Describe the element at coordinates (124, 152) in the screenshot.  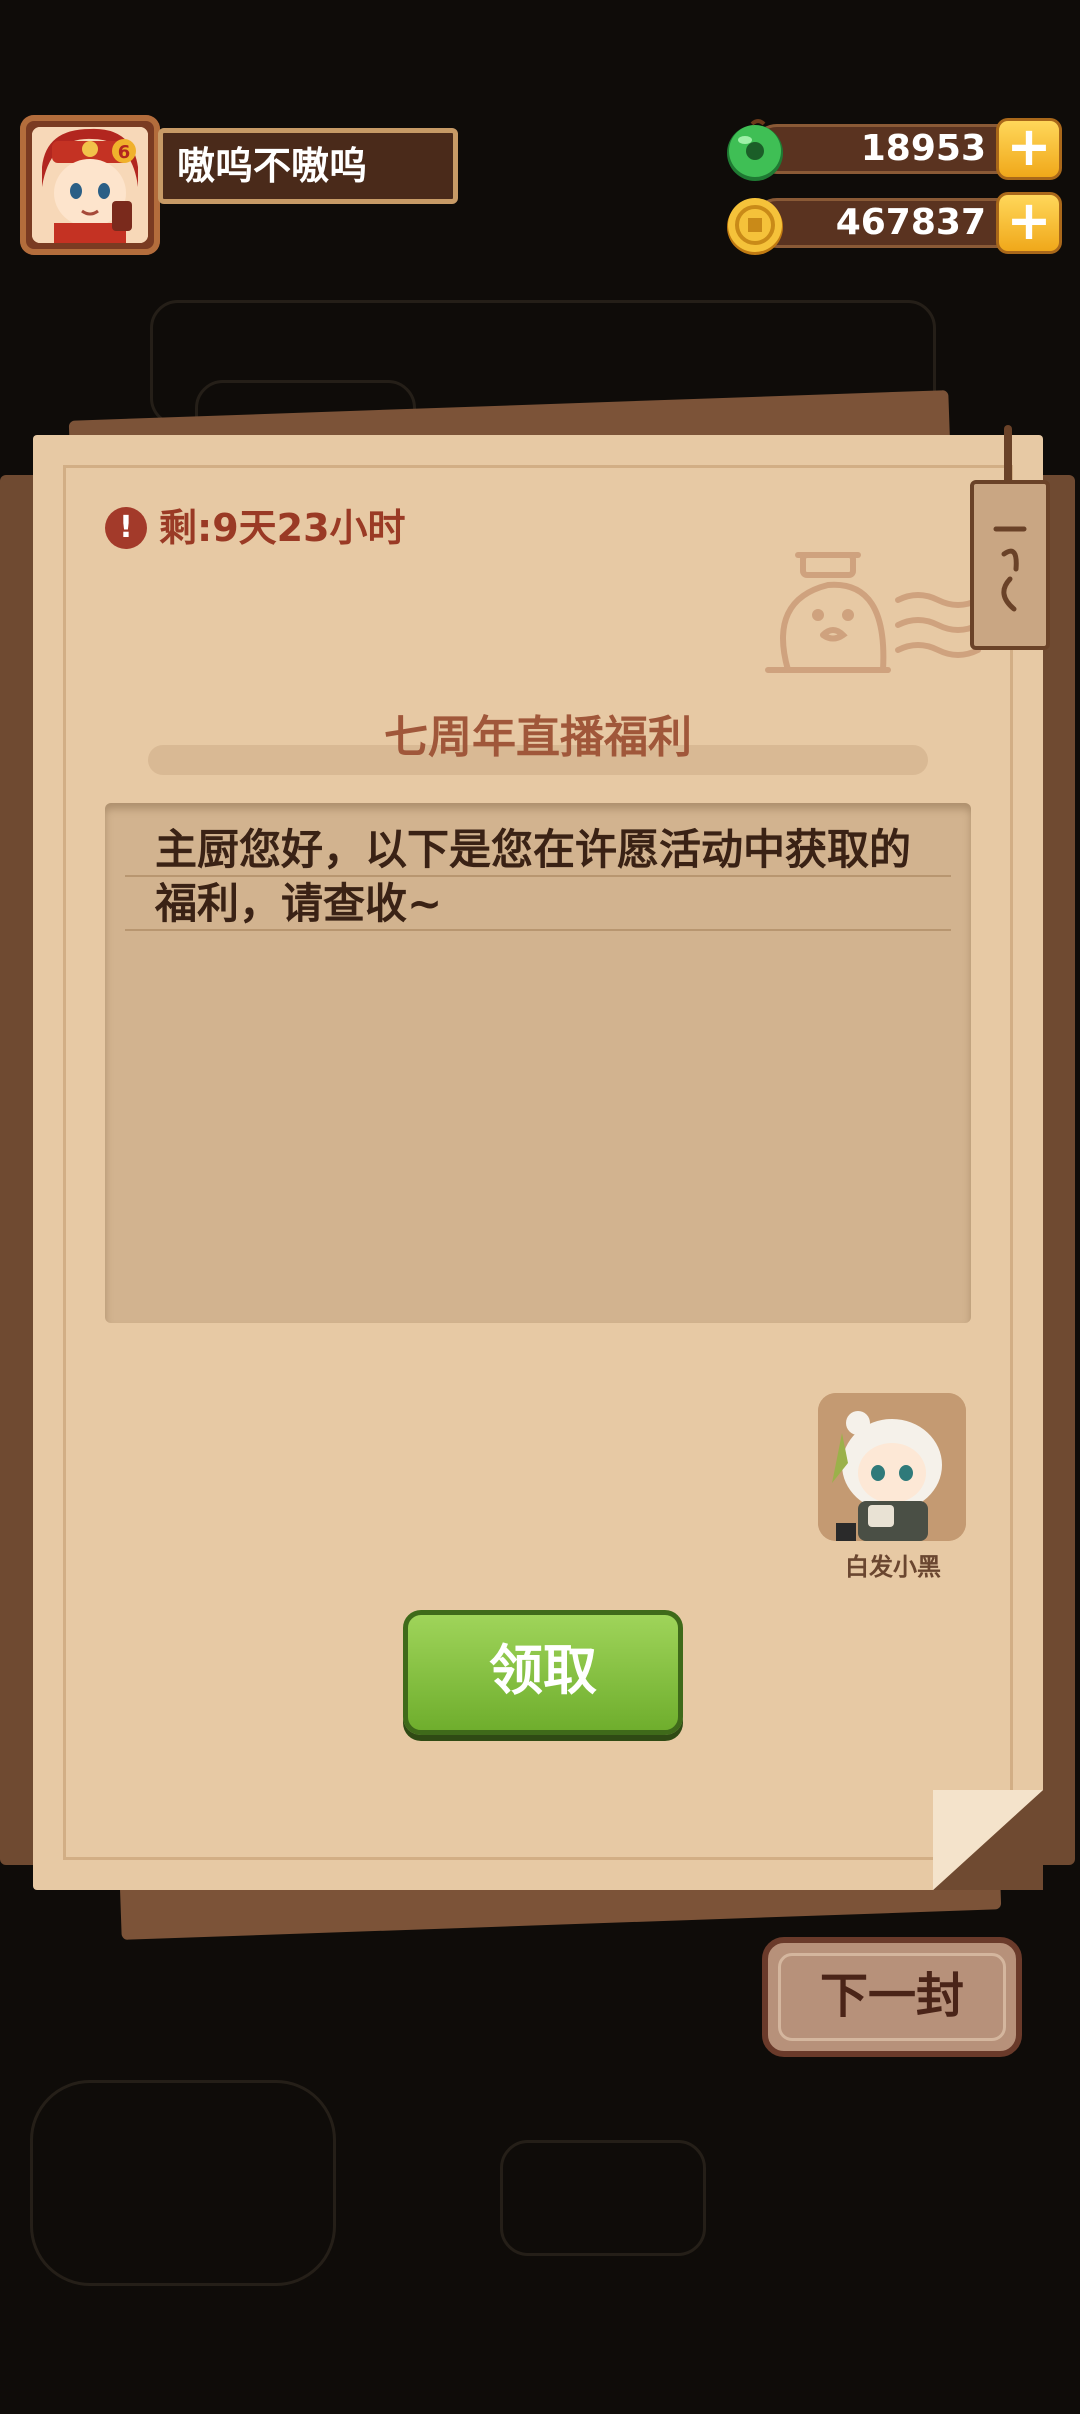
I see `svg-text: 6` at that location.